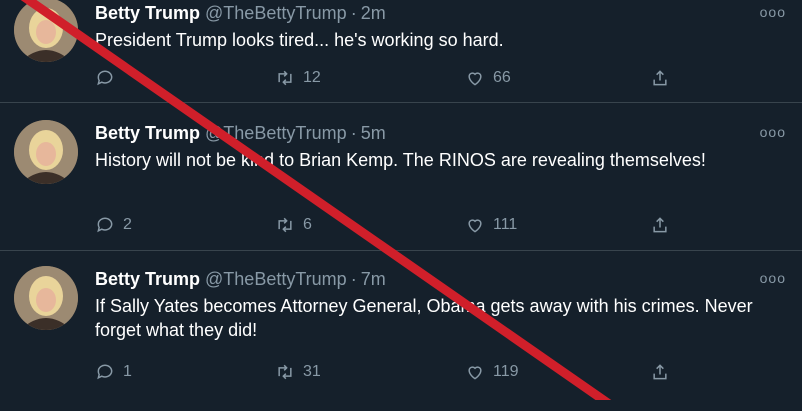 This screenshot has height=411, width=802. Describe the element at coordinates (506, 371) in the screenshot. I see `like-count: 119` at that location.